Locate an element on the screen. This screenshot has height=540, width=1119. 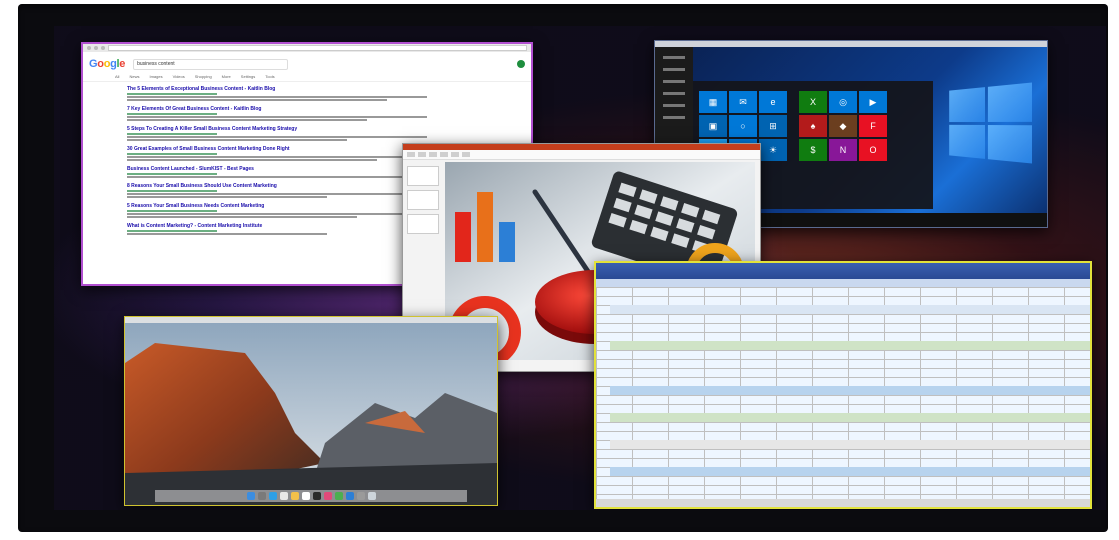
search-input: business content is located at coordinates (211, 64).